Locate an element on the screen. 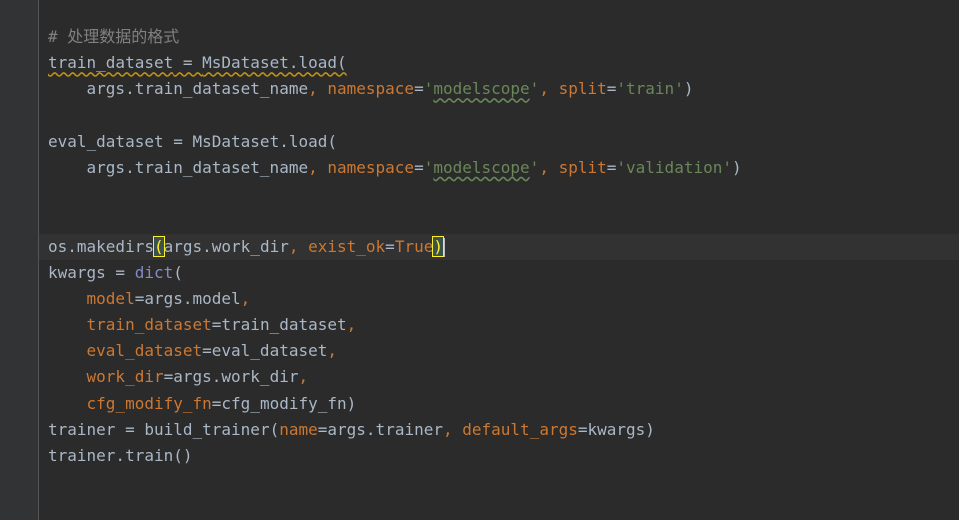  text-caret is located at coordinates (443, 247).